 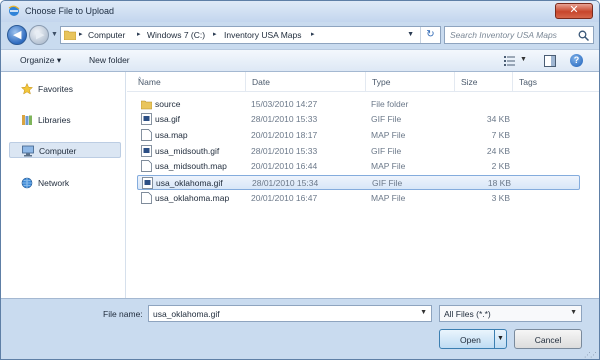 What do you see at coordinates (71, 183) in the screenshot?
I see `nav-item-network: Network` at bounding box center [71, 183].